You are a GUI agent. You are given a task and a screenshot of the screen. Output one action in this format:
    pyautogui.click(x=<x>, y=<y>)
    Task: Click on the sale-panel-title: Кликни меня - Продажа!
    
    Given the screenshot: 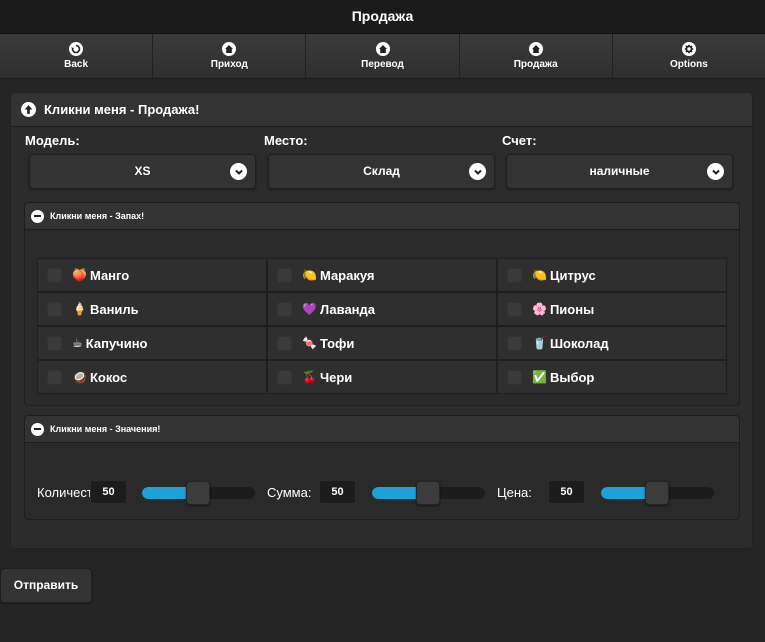 What is the action you would take?
    pyautogui.click(x=122, y=109)
    